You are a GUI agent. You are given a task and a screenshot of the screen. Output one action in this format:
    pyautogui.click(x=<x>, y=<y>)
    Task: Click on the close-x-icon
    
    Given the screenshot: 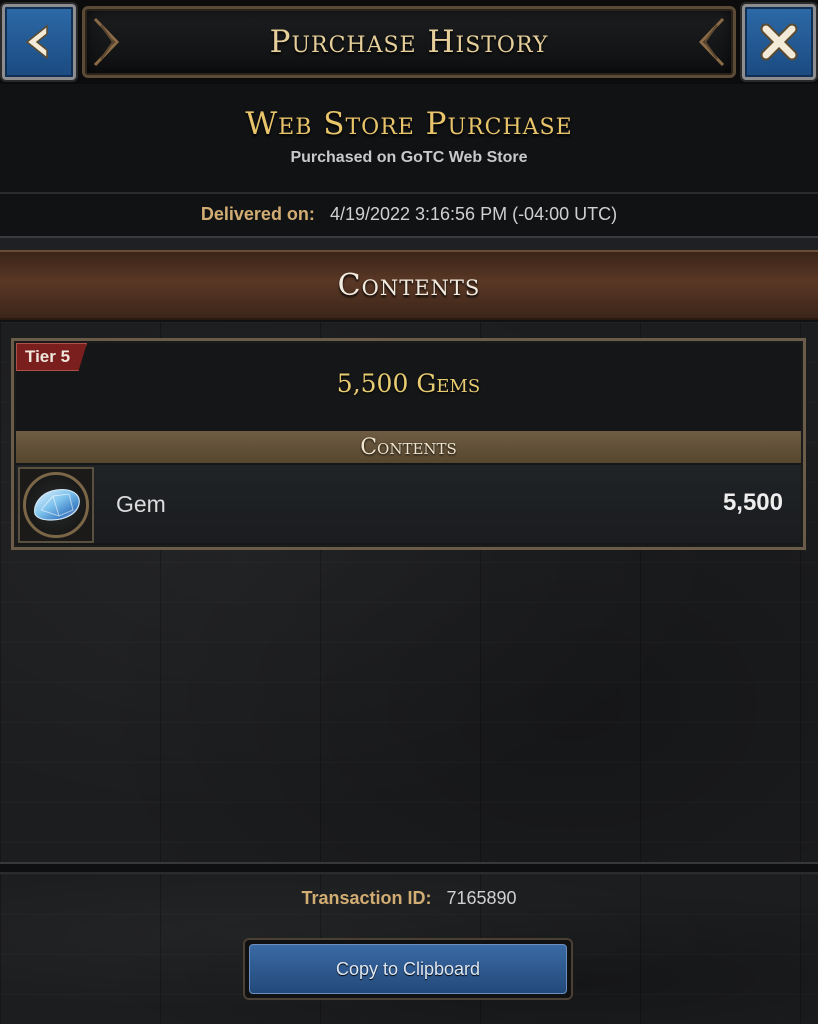 What is the action you would take?
    pyautogui.click(x=779, y=42)
    